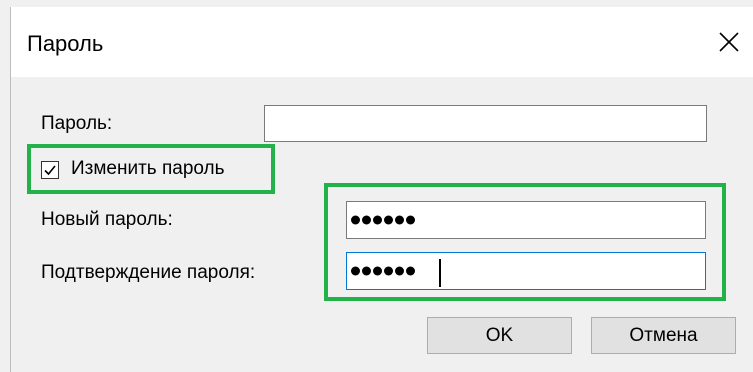 The image size is (753, 372). I want to click on new-password-label: Новый пароль:, so click(107, 219).